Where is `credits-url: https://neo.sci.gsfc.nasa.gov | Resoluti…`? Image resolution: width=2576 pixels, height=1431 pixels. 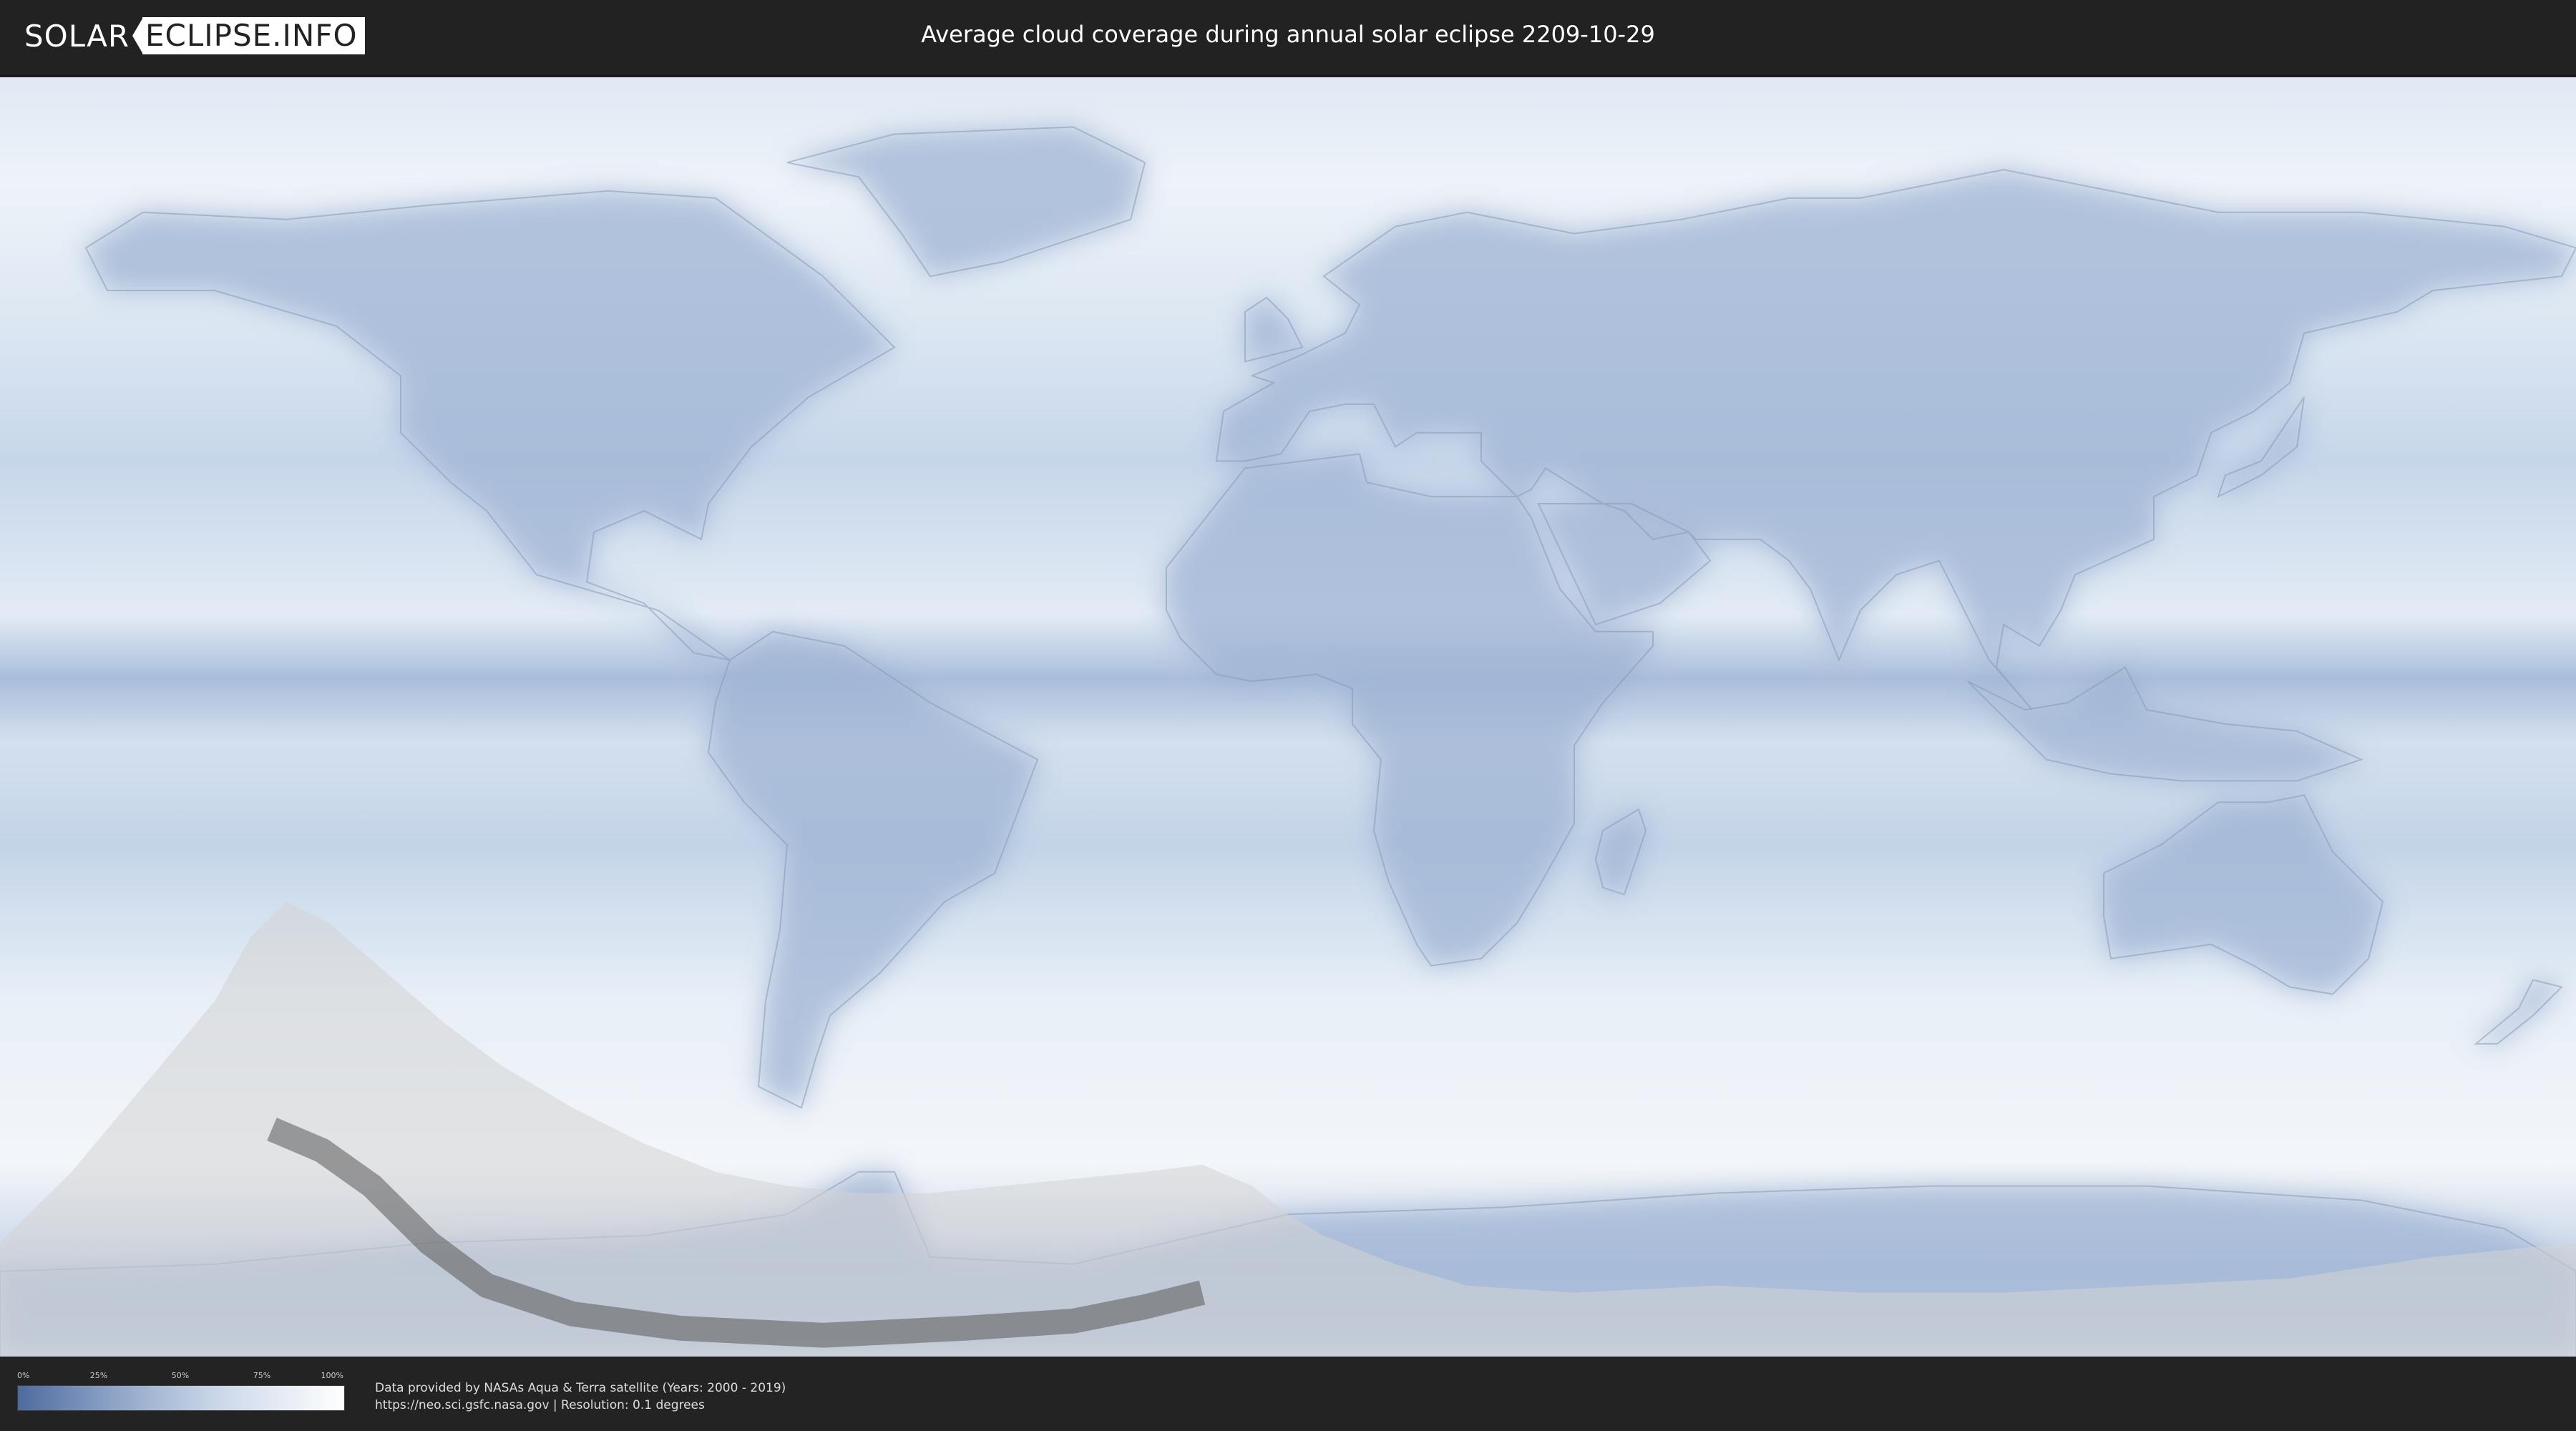 credits-url: https://neo.sci.gsfc.nasa.gov | Resoluti… is located at coordinates (580, 1405).